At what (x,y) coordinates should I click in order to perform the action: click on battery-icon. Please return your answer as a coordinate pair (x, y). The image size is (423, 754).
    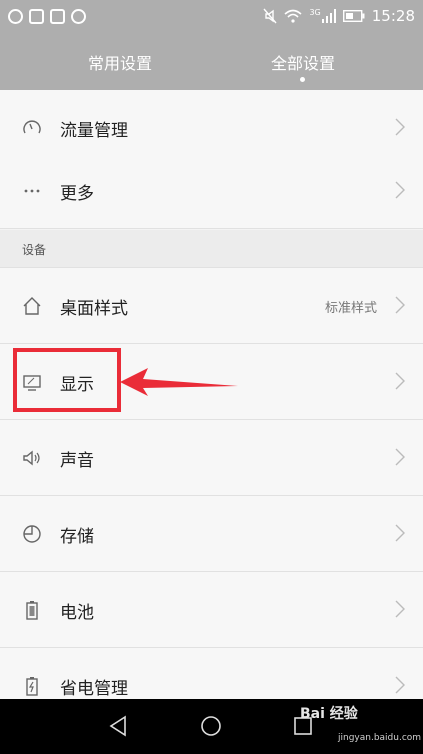
    Looking at the image, I should click on (32, 610).